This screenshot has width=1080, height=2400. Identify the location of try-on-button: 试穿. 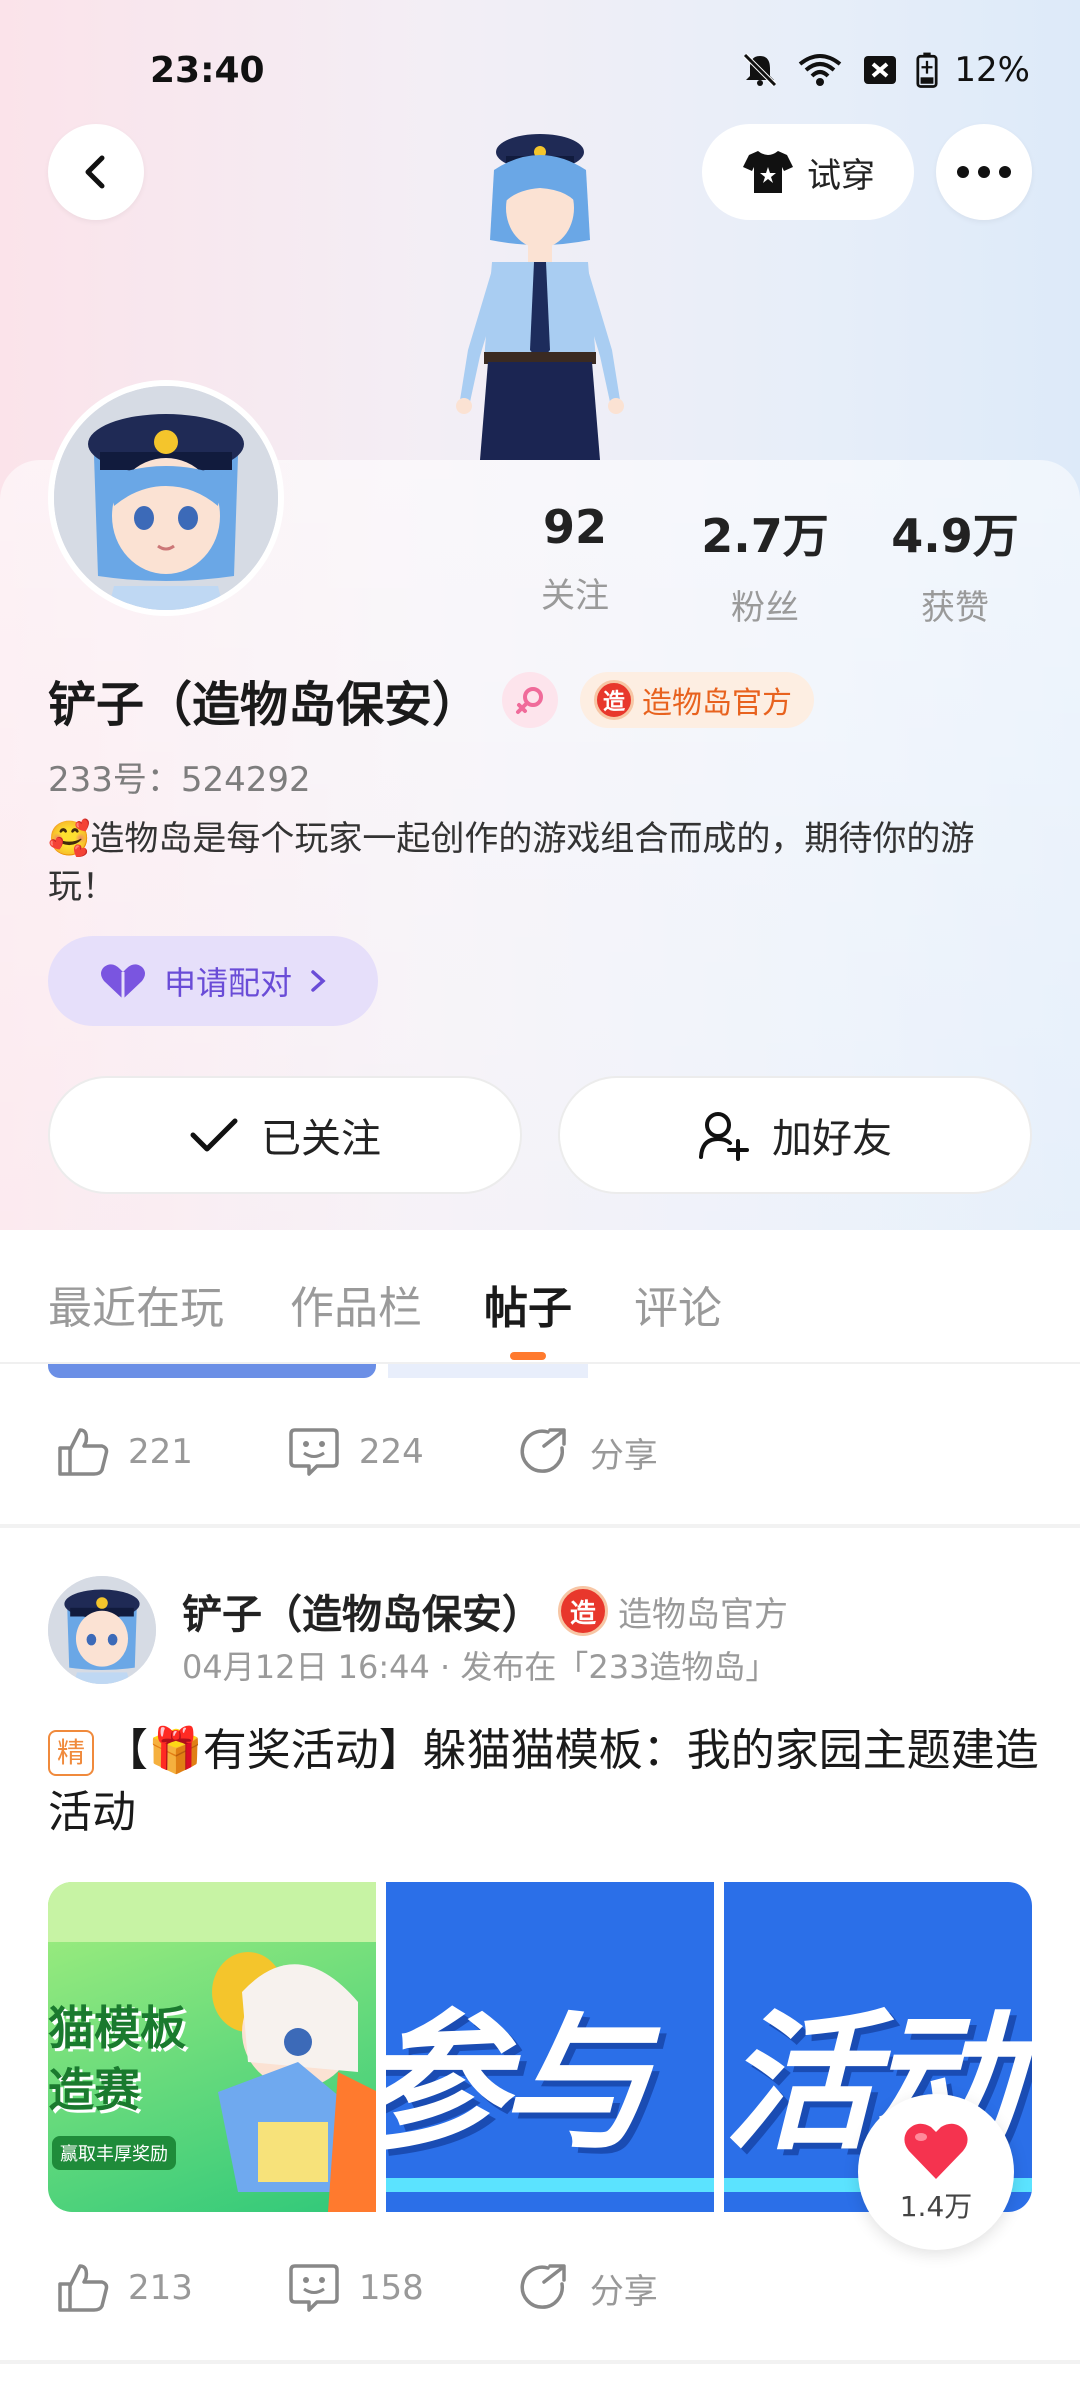
(808, 172).